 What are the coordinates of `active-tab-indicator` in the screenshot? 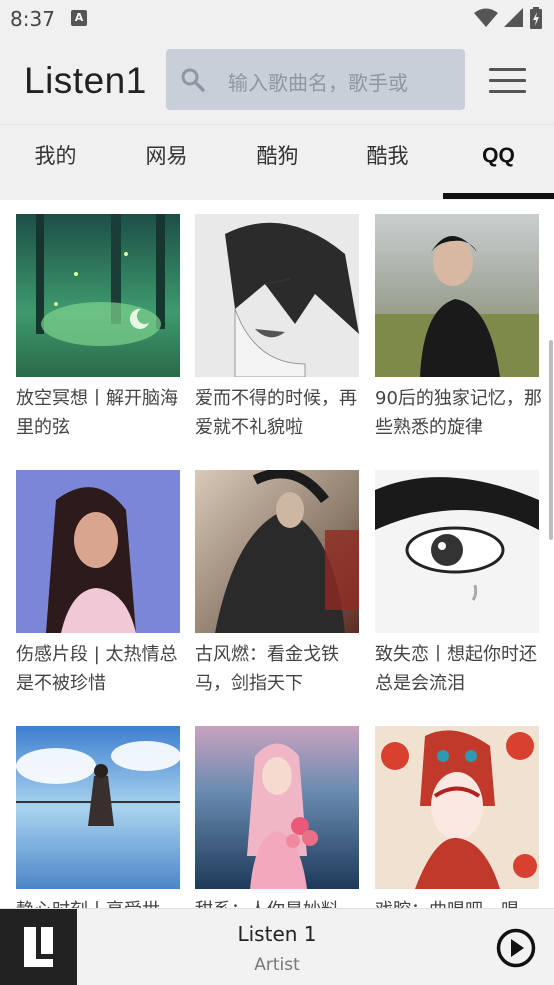 It's located at (498, 196).